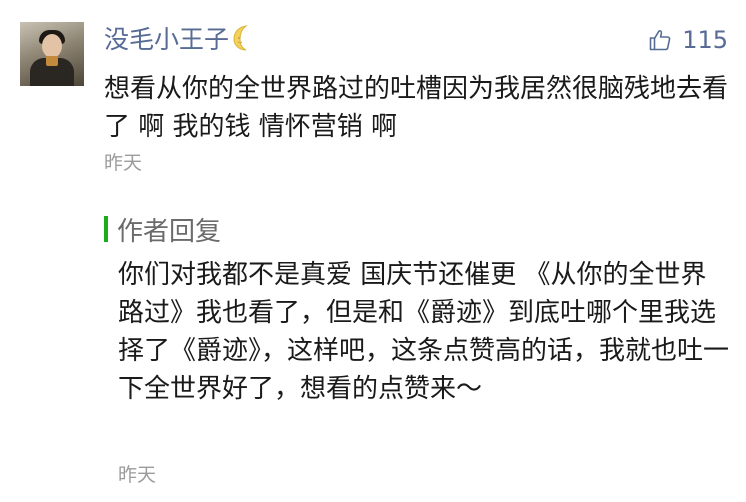 This screenshot has height=502, width=746. What do you see at coordinates (52, 46) in the screenshot?
I see `avatar-head` at bounding box center [52, 46].